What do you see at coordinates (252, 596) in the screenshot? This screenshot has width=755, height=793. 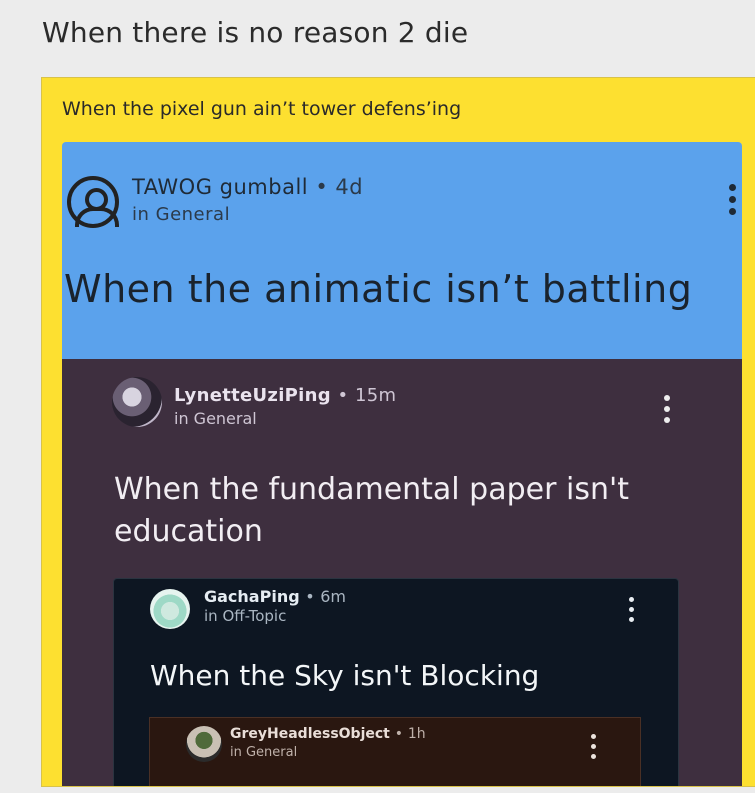 I see `username: GachaPing` at bounding box center [252, 596].